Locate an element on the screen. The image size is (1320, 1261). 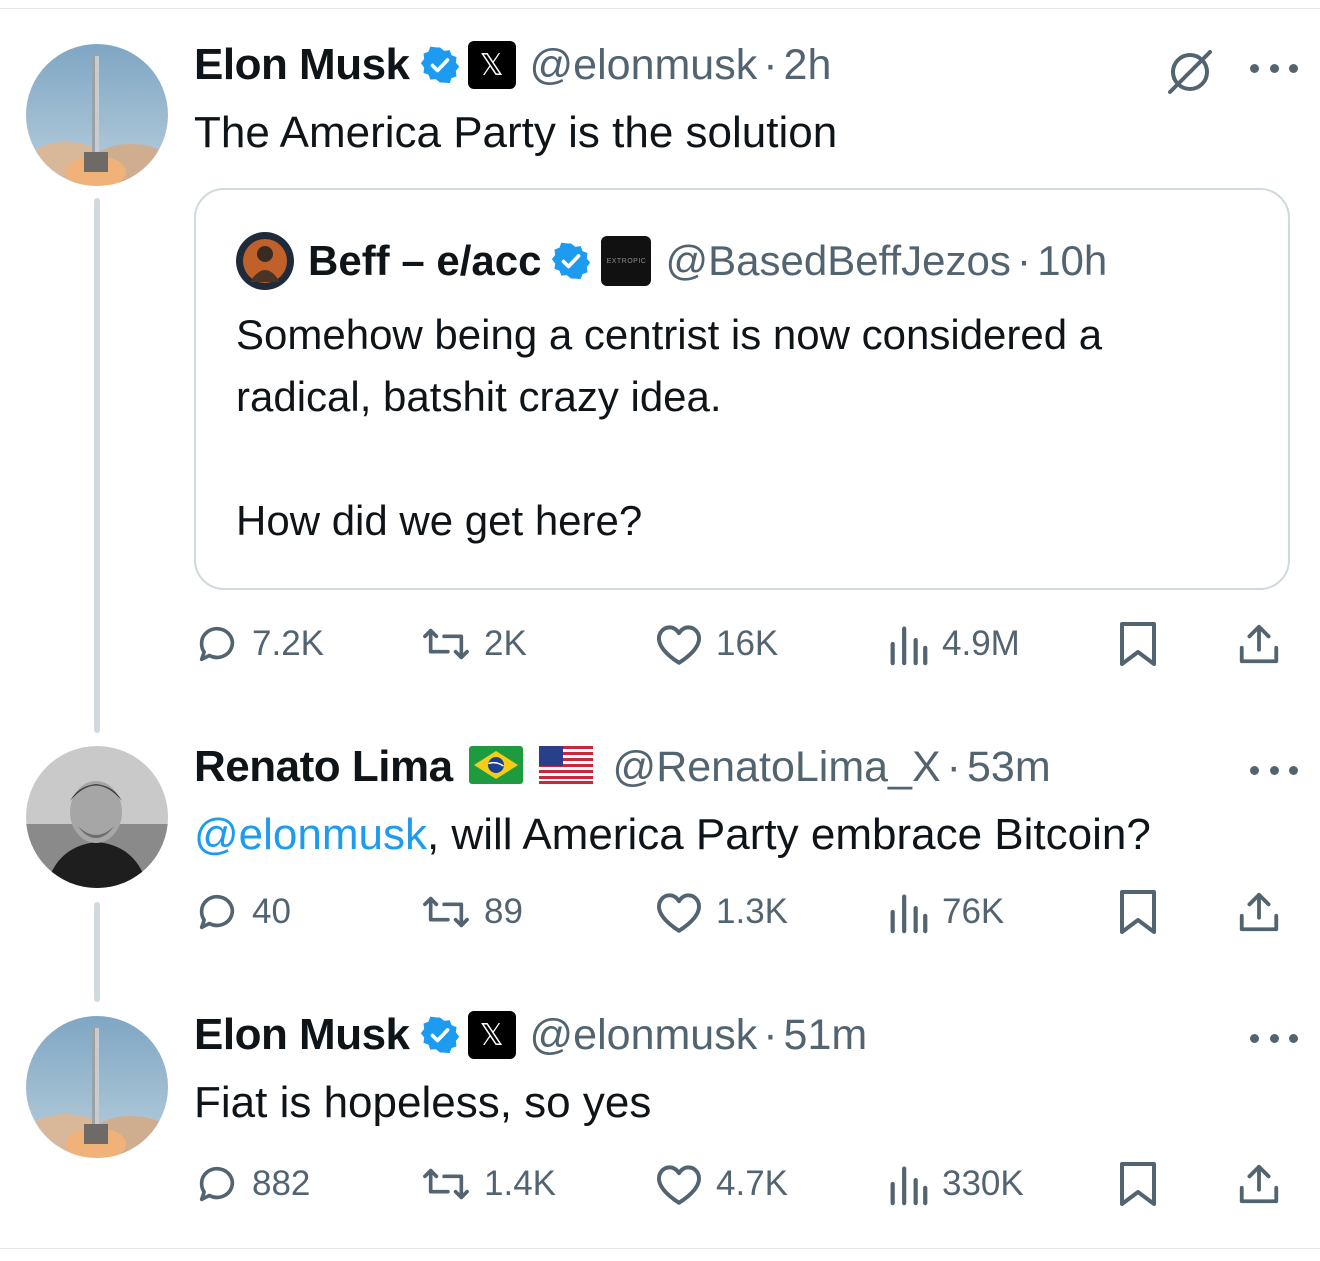
reply-count: 882 is located at coordinates (281, 1183).